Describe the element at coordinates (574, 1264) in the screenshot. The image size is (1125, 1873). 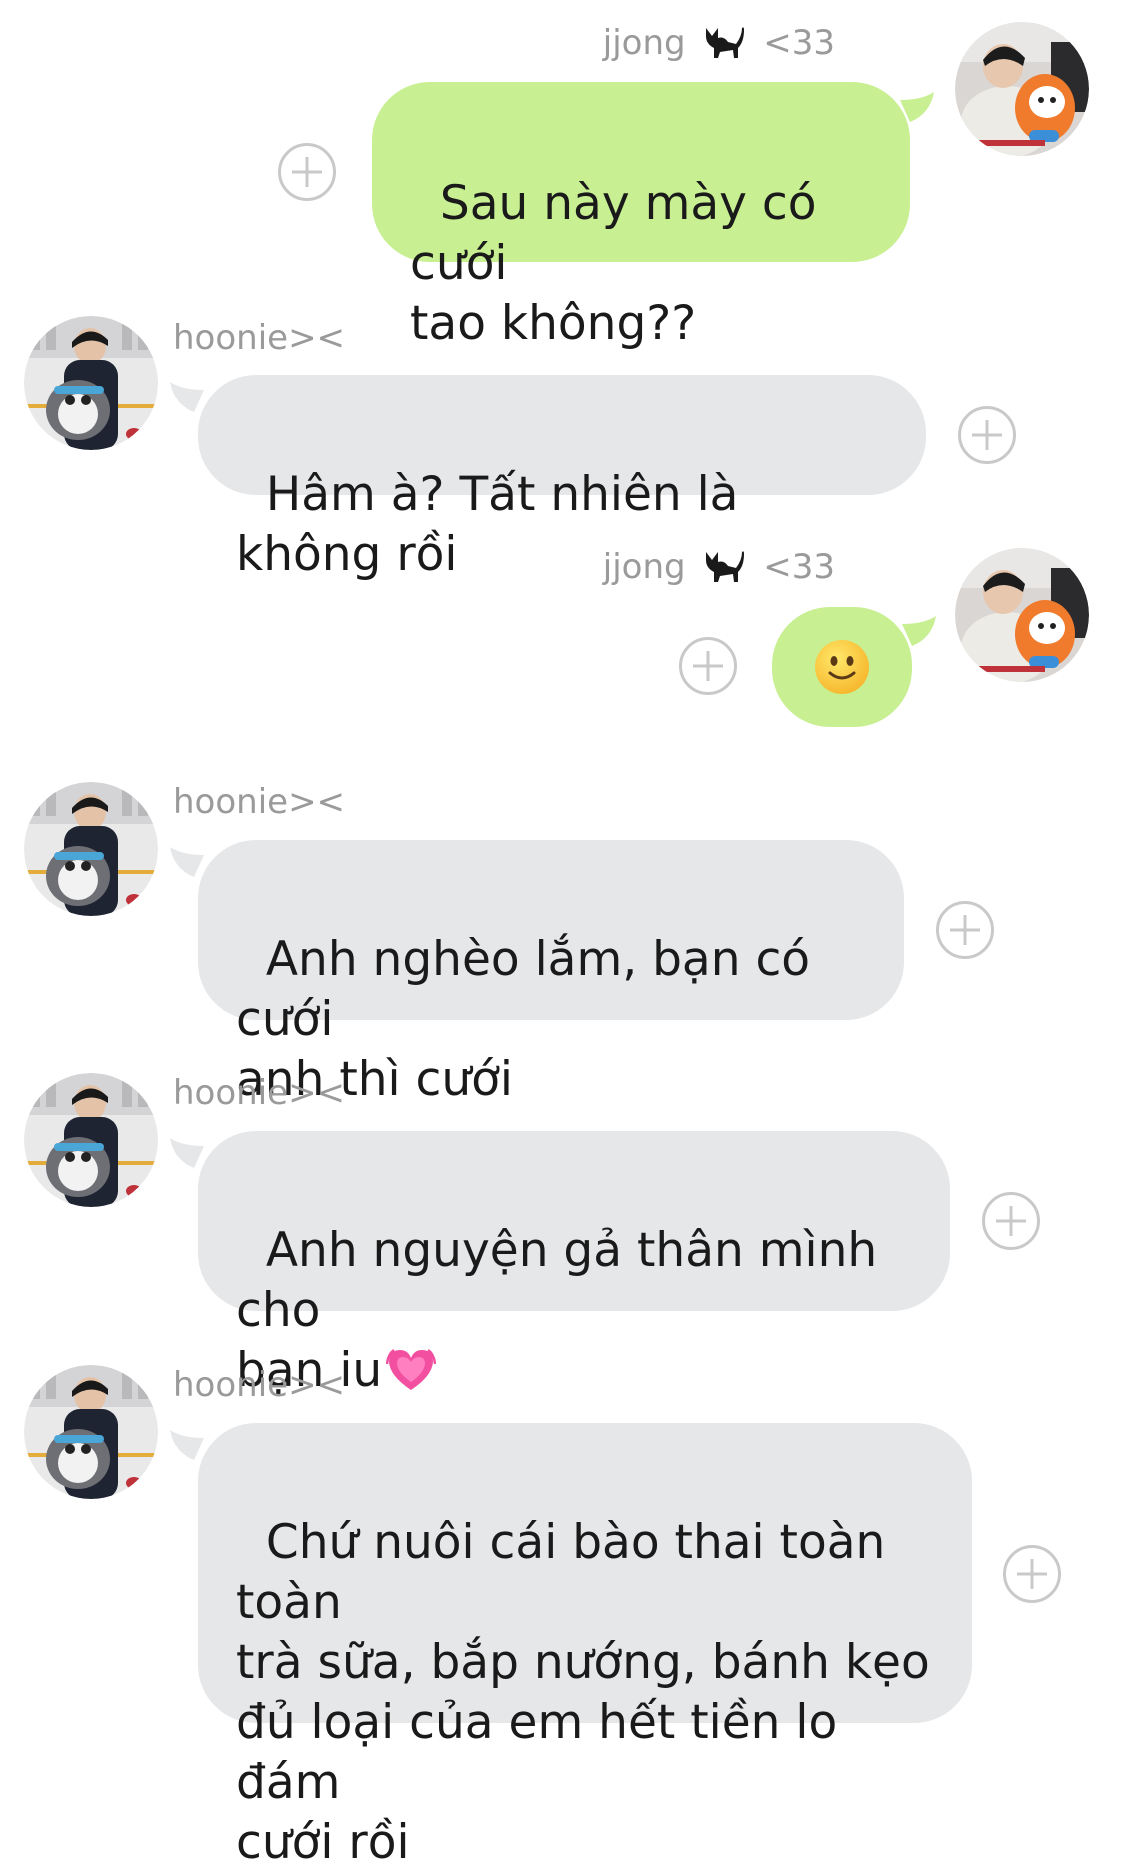
I see `message-bubble-received: Anh nguyện gả thân mình cho bạn iu` at that location.